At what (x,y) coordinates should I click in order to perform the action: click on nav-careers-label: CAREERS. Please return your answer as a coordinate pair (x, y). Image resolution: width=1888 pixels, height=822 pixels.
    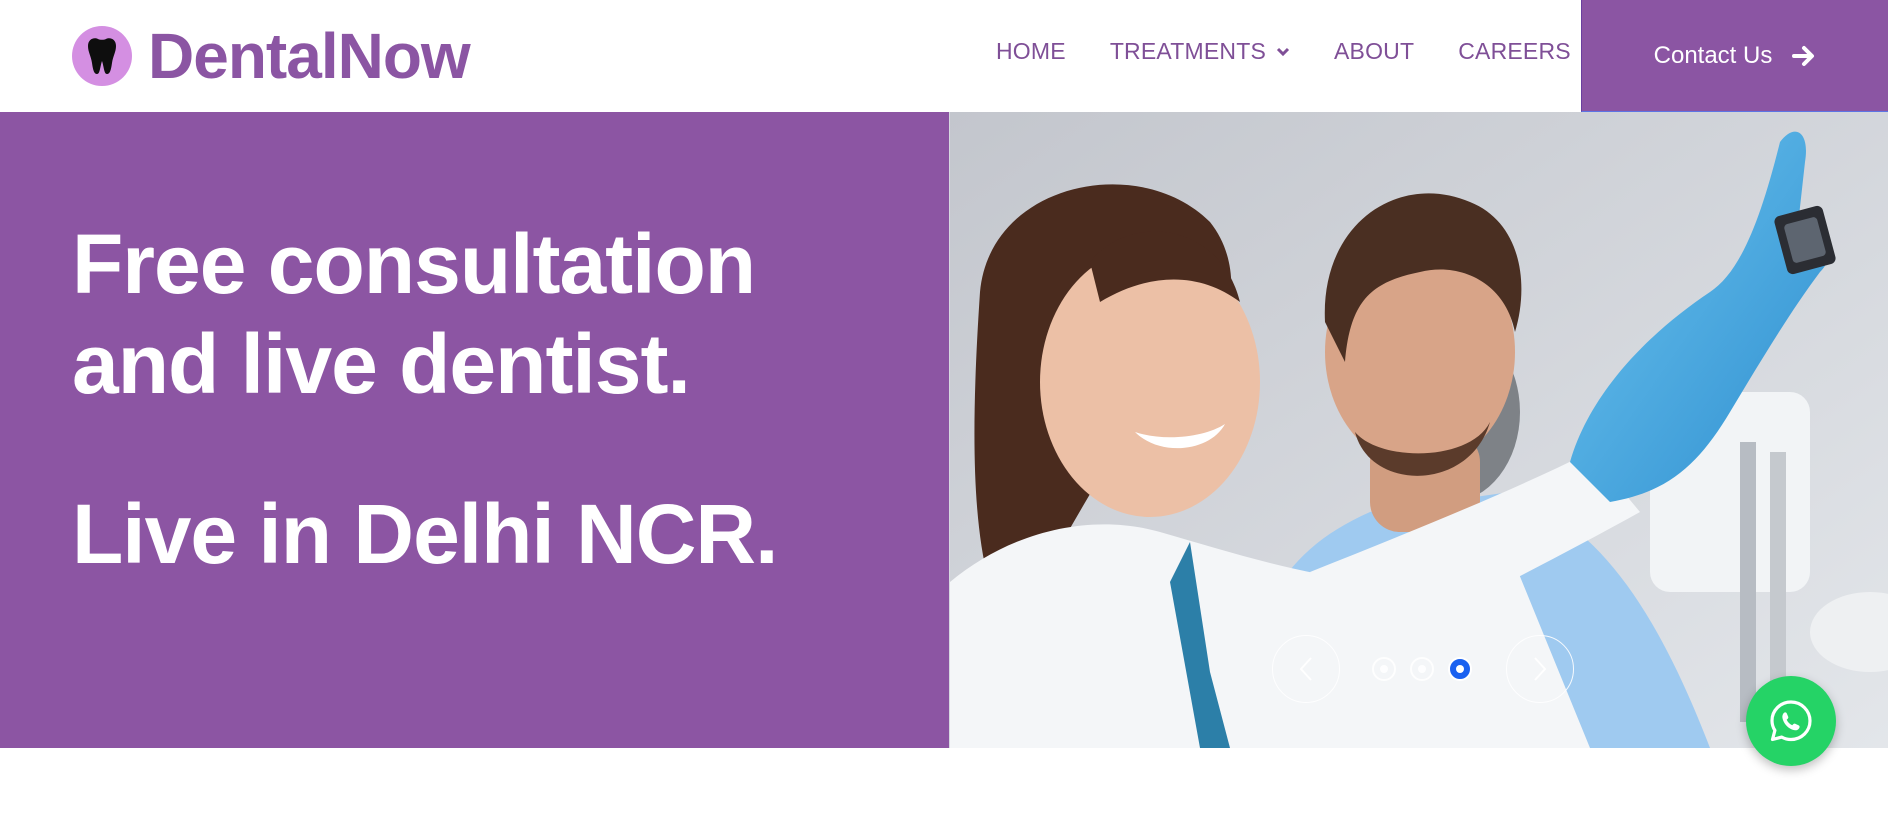
    Looking at the image, I should click on (1514, 51).